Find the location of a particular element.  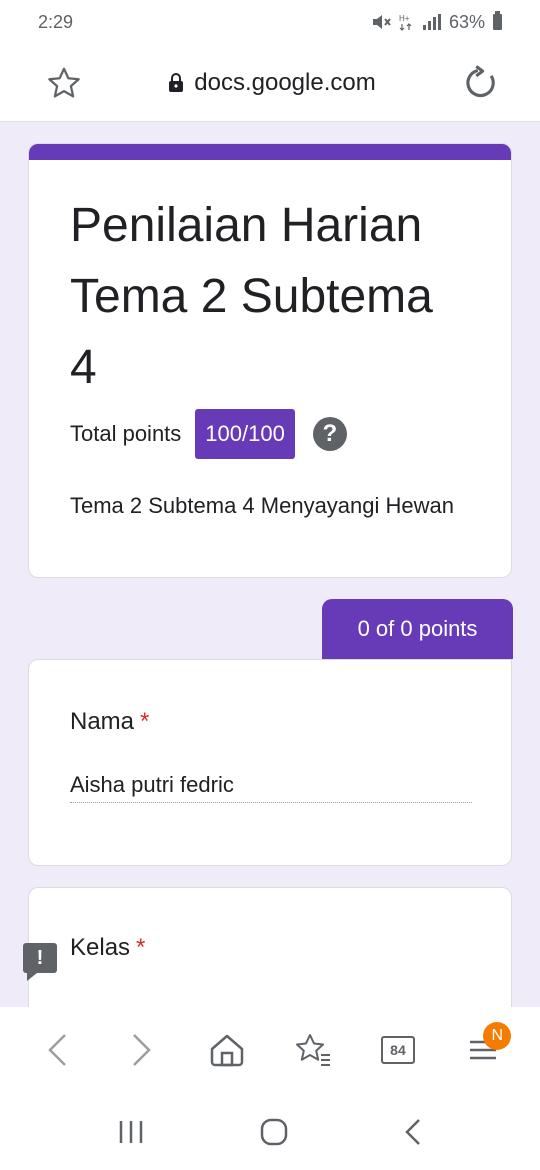

battery-percent: 63% is located at coordinates (466, 21).